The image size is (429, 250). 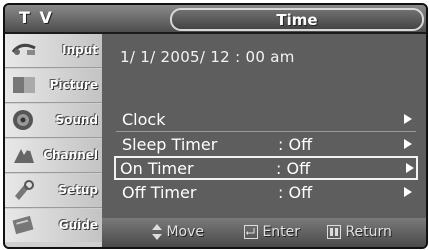 What do you see at coordinates (53, 51) in the screenshot?
I see `sidebar-item-input: Input` at bounding box center [53, 51].